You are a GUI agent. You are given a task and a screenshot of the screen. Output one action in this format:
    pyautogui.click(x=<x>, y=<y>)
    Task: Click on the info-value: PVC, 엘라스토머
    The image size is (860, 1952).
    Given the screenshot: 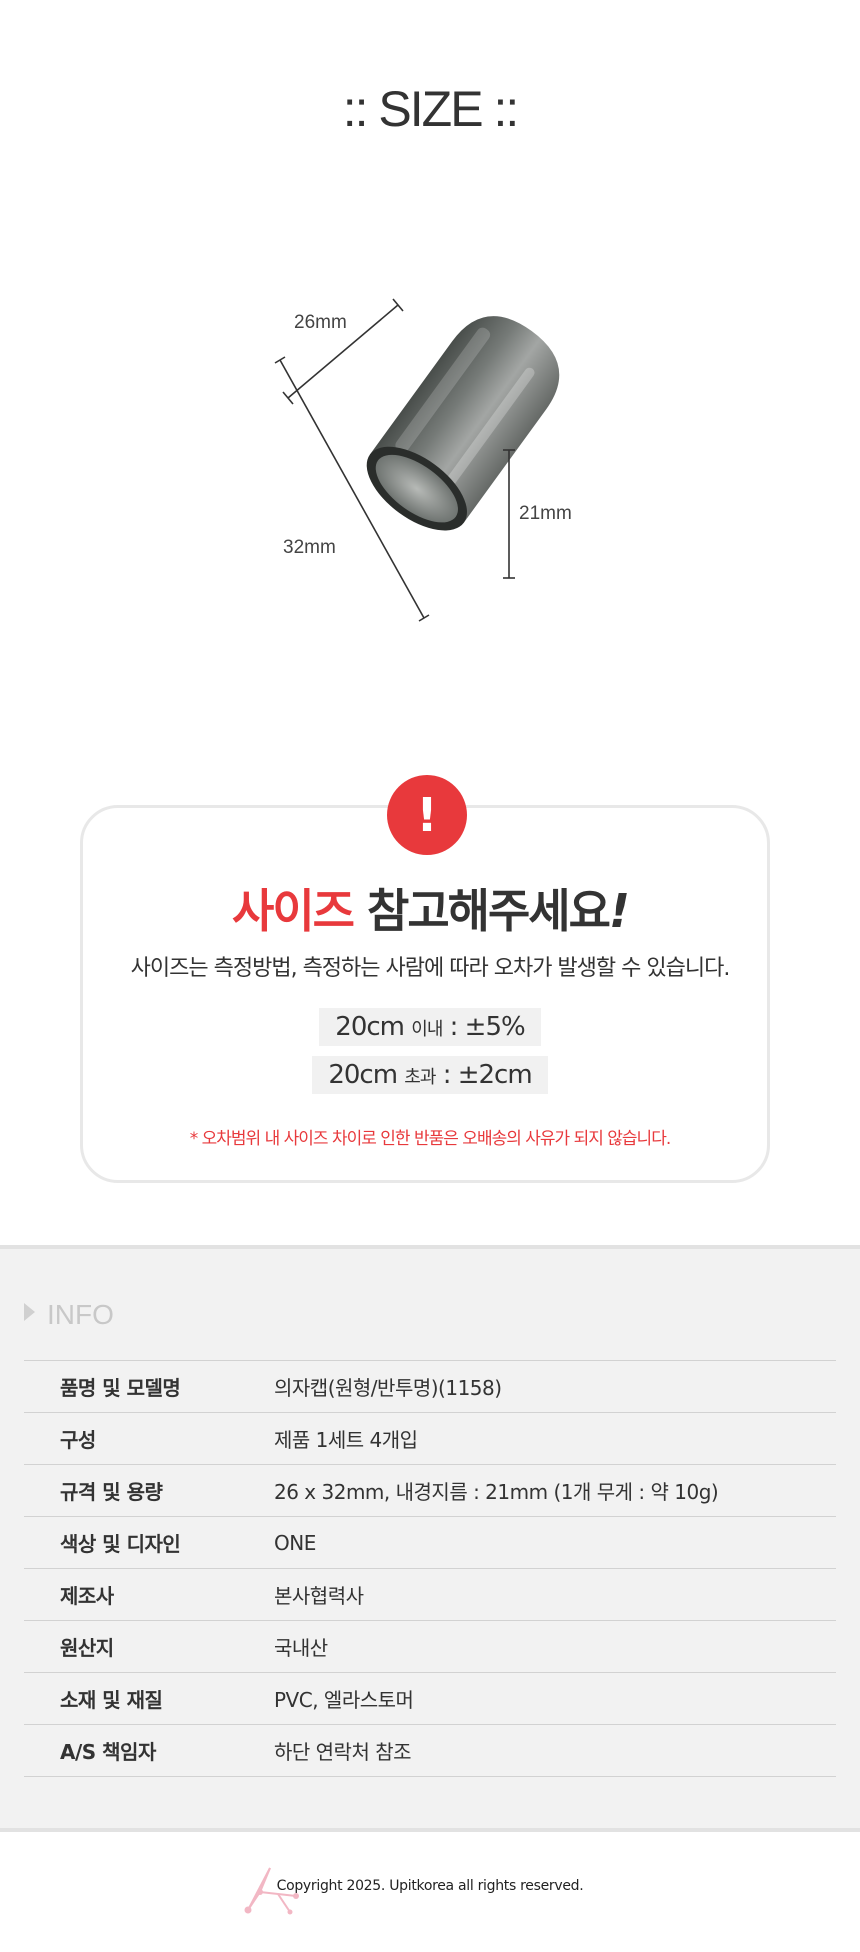 What is the action you would take?
    pyautogui.click(x=555, y=1698)
    